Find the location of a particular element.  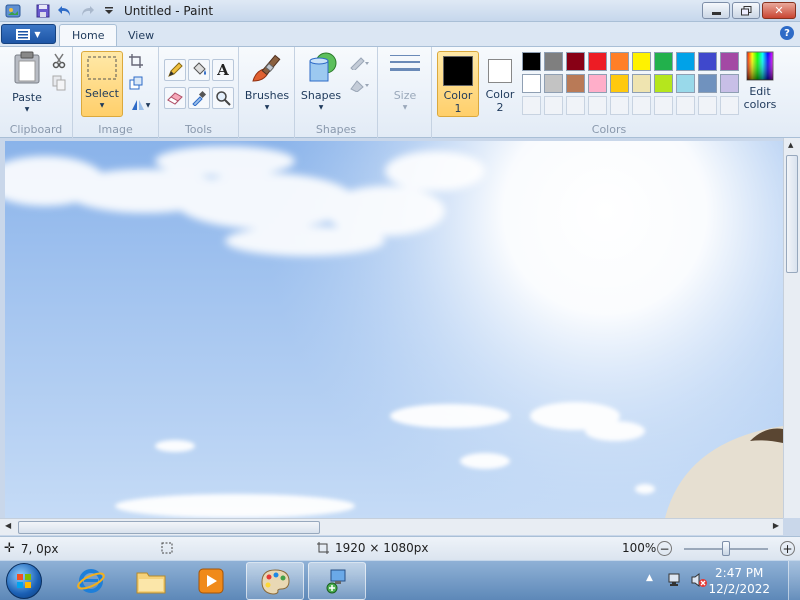

tab-home: Home is located at coordinates (88, 35).